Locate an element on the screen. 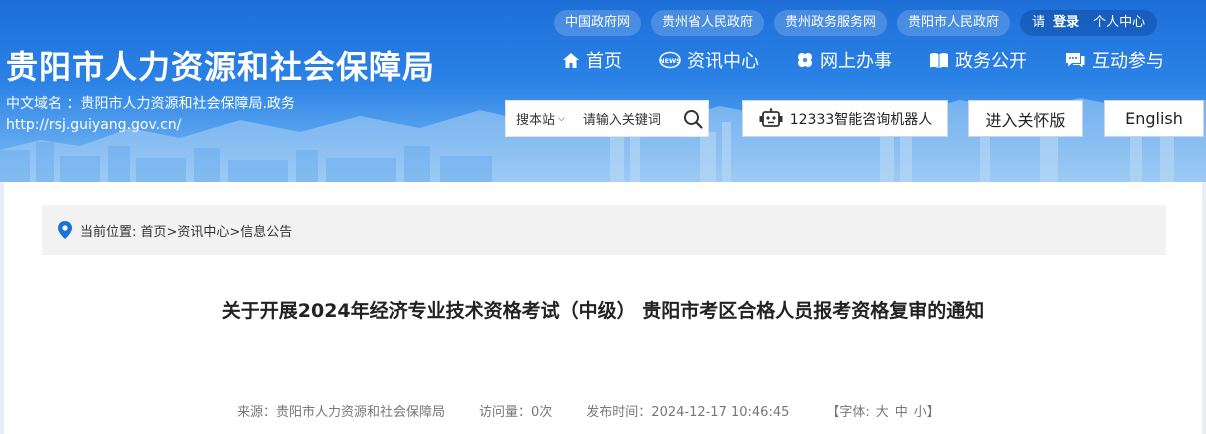  top-link-guizhou-gov: 贵州省人民政府 is located at coordinates (708, 23).